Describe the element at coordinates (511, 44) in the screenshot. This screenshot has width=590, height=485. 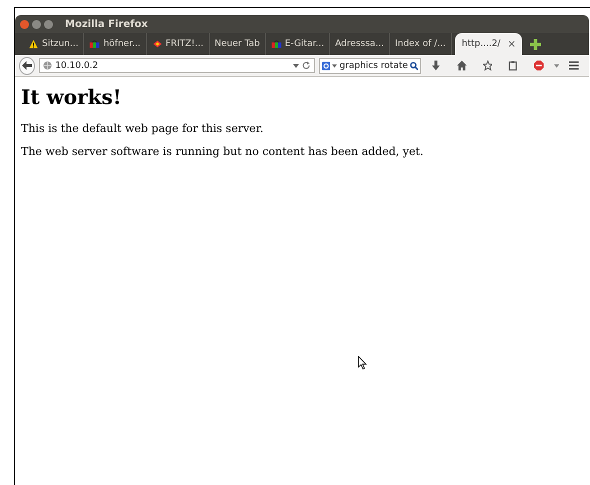
I see `tab-close-button: ×` at that location.